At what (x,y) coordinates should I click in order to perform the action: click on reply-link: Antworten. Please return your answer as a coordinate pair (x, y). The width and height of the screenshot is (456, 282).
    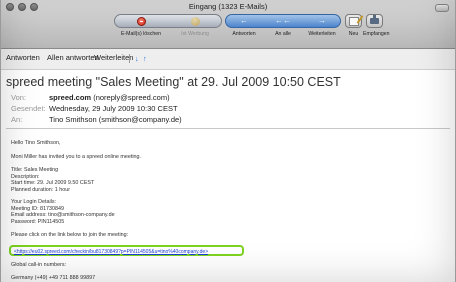
    Looking at the image, I should click on (23, 57).